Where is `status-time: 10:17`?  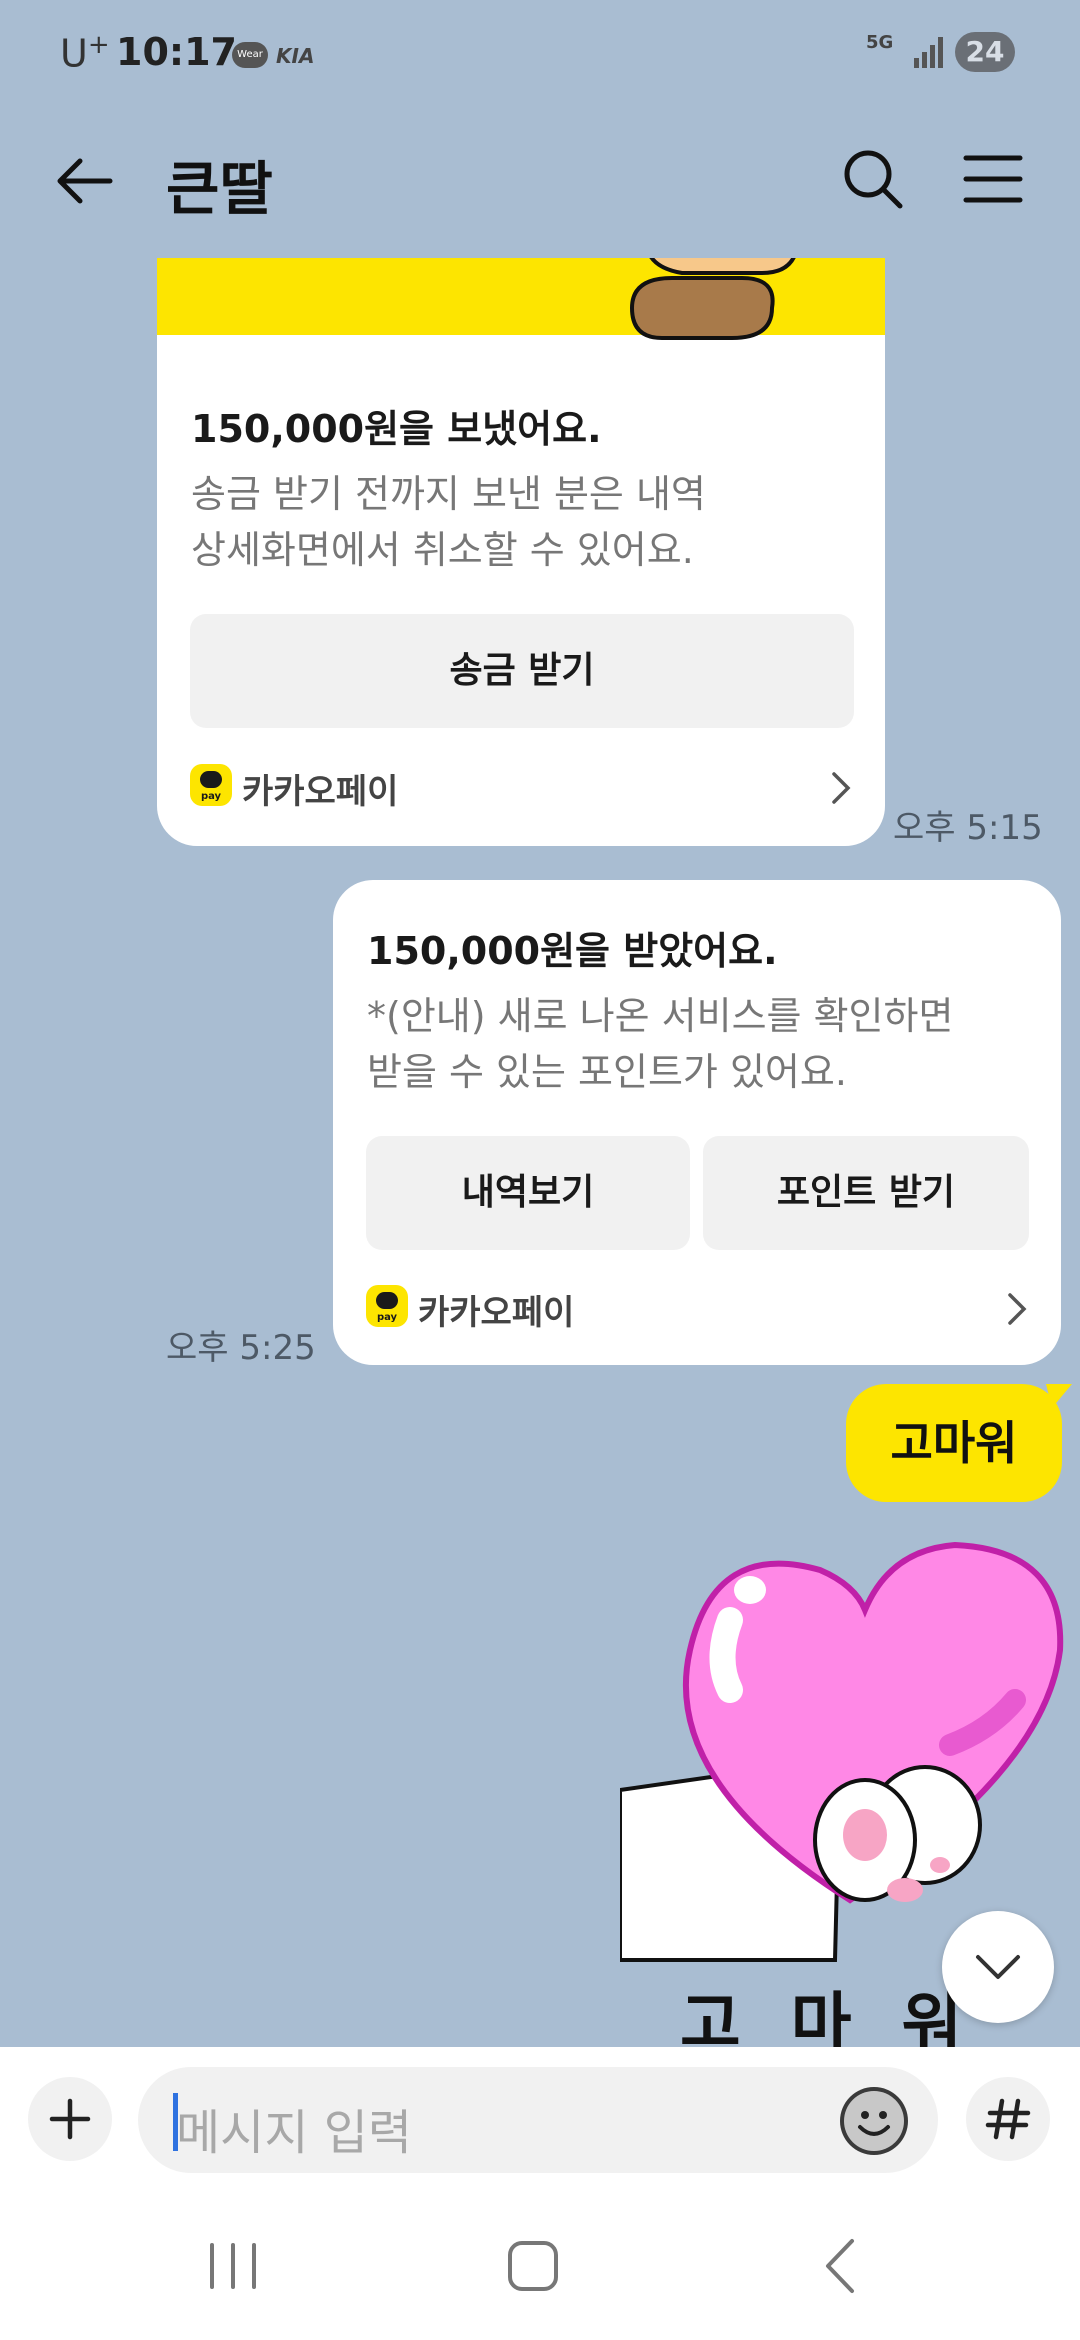
status-time: 10:17 is located at coordinates (176, 52).